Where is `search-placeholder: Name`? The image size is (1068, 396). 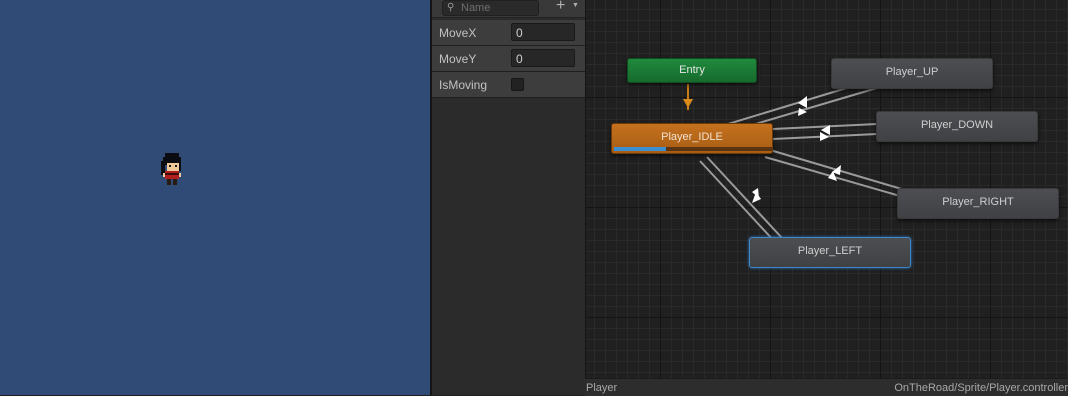 search-placeholder: Name is located at coordinates (476, 8).